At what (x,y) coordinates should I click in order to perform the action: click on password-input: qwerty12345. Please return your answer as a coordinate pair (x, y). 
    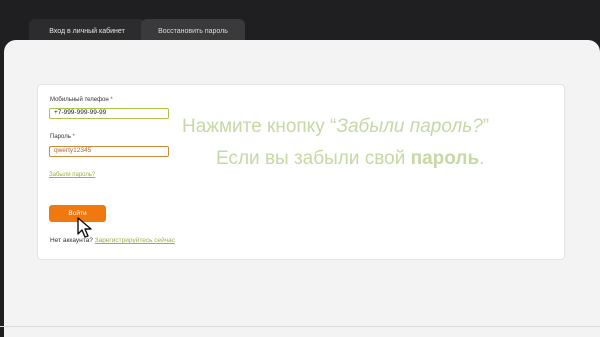
    Looking at the image, I should click on (109, 151).